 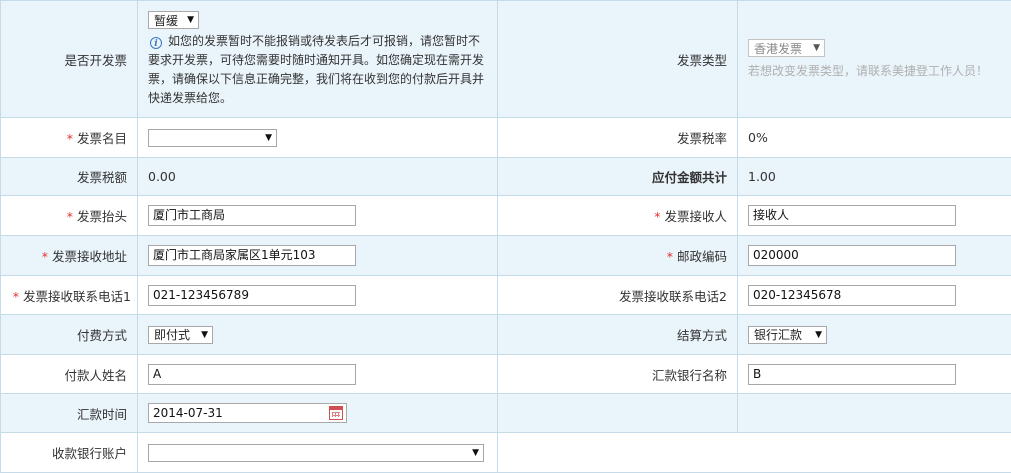 What do you see at coordinates (762, 176) in the screenshot?
I see `total-payable-value: 1.00` at bounding box center [762, 176].